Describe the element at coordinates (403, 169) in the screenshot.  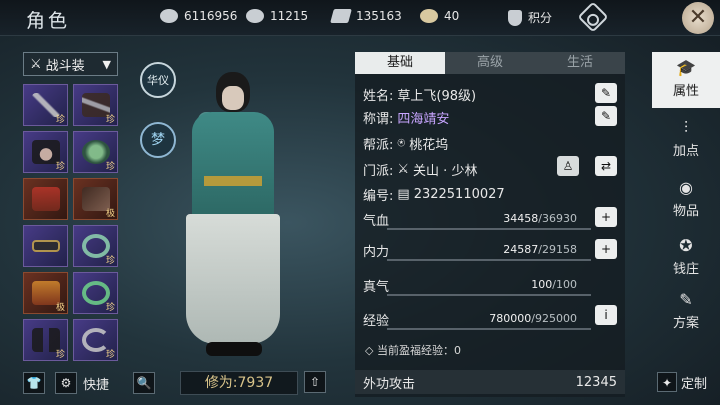
I see `sect-icon: ⚔` at that location.